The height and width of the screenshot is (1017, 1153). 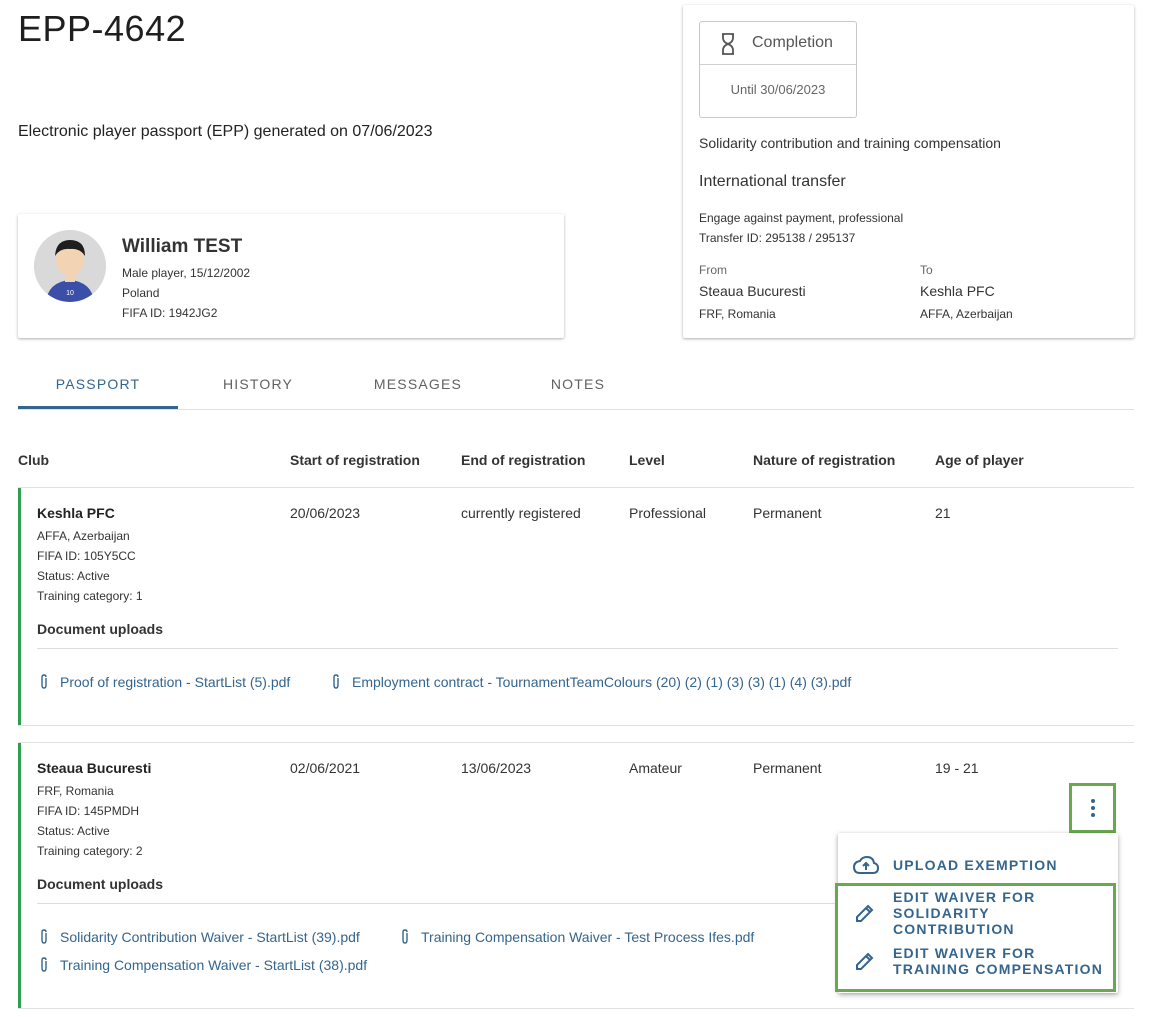 I want to click on column-header-level: Level, so click(x=647, y=460).